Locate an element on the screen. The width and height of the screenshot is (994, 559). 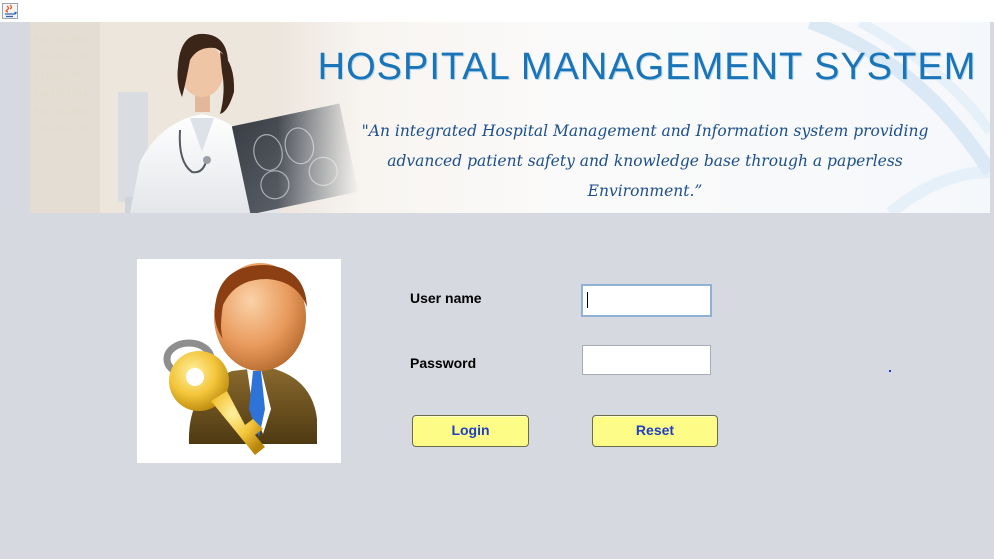
user-with-key-icon is located at coordinates (239, 361).